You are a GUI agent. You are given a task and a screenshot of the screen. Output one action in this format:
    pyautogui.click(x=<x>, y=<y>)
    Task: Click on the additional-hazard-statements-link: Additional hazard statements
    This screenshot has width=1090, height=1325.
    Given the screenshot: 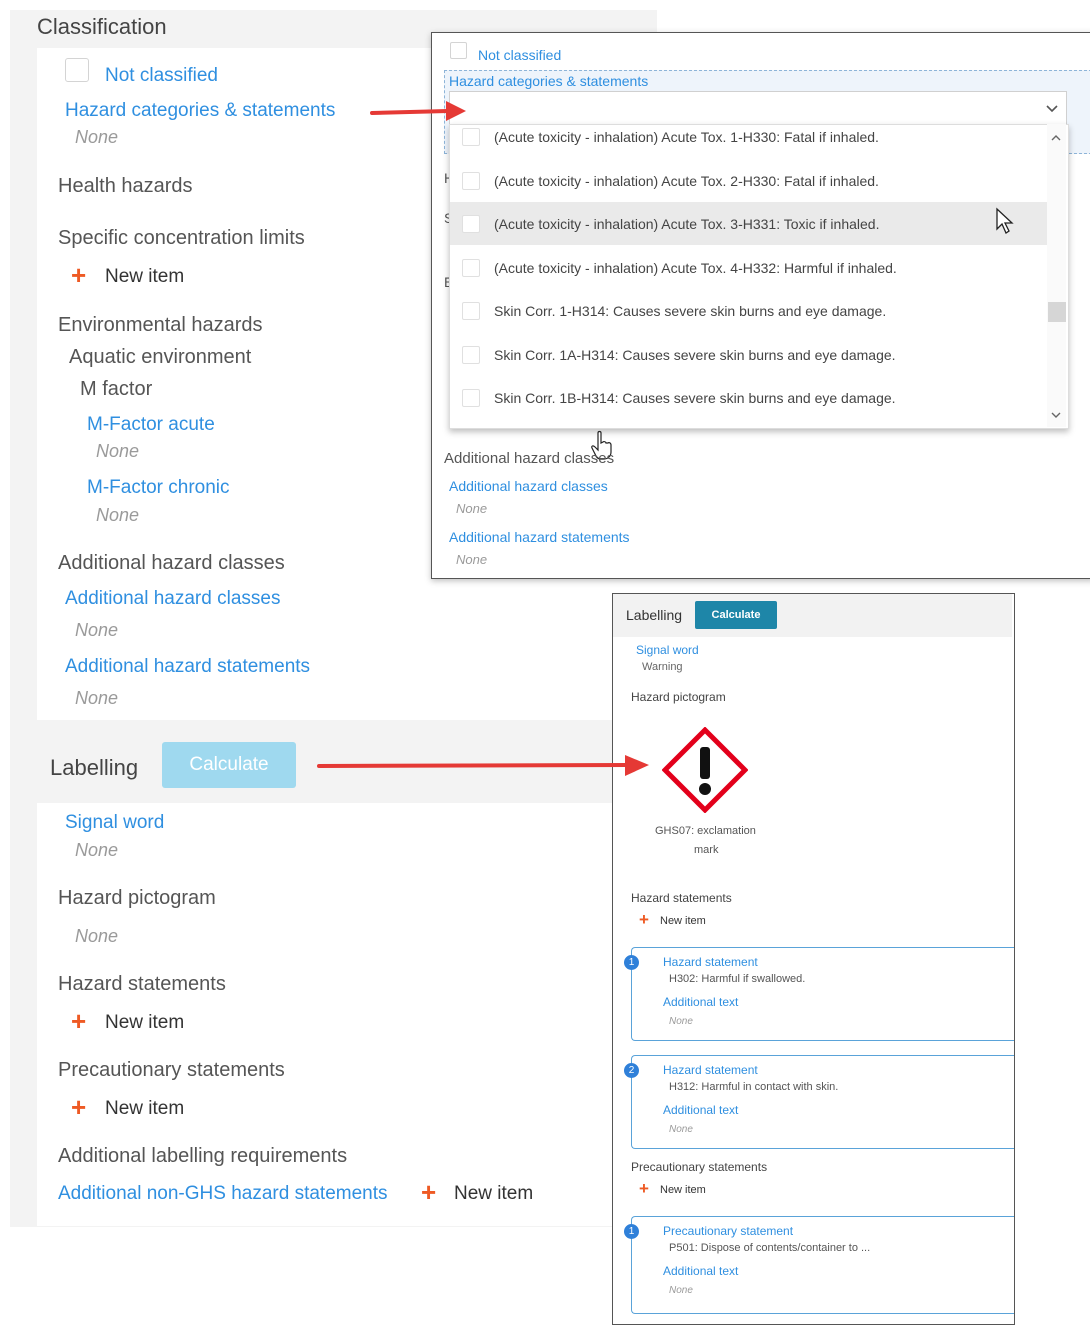 What is the action you would take?
    pyautogui.click(x=187, y=667)
    